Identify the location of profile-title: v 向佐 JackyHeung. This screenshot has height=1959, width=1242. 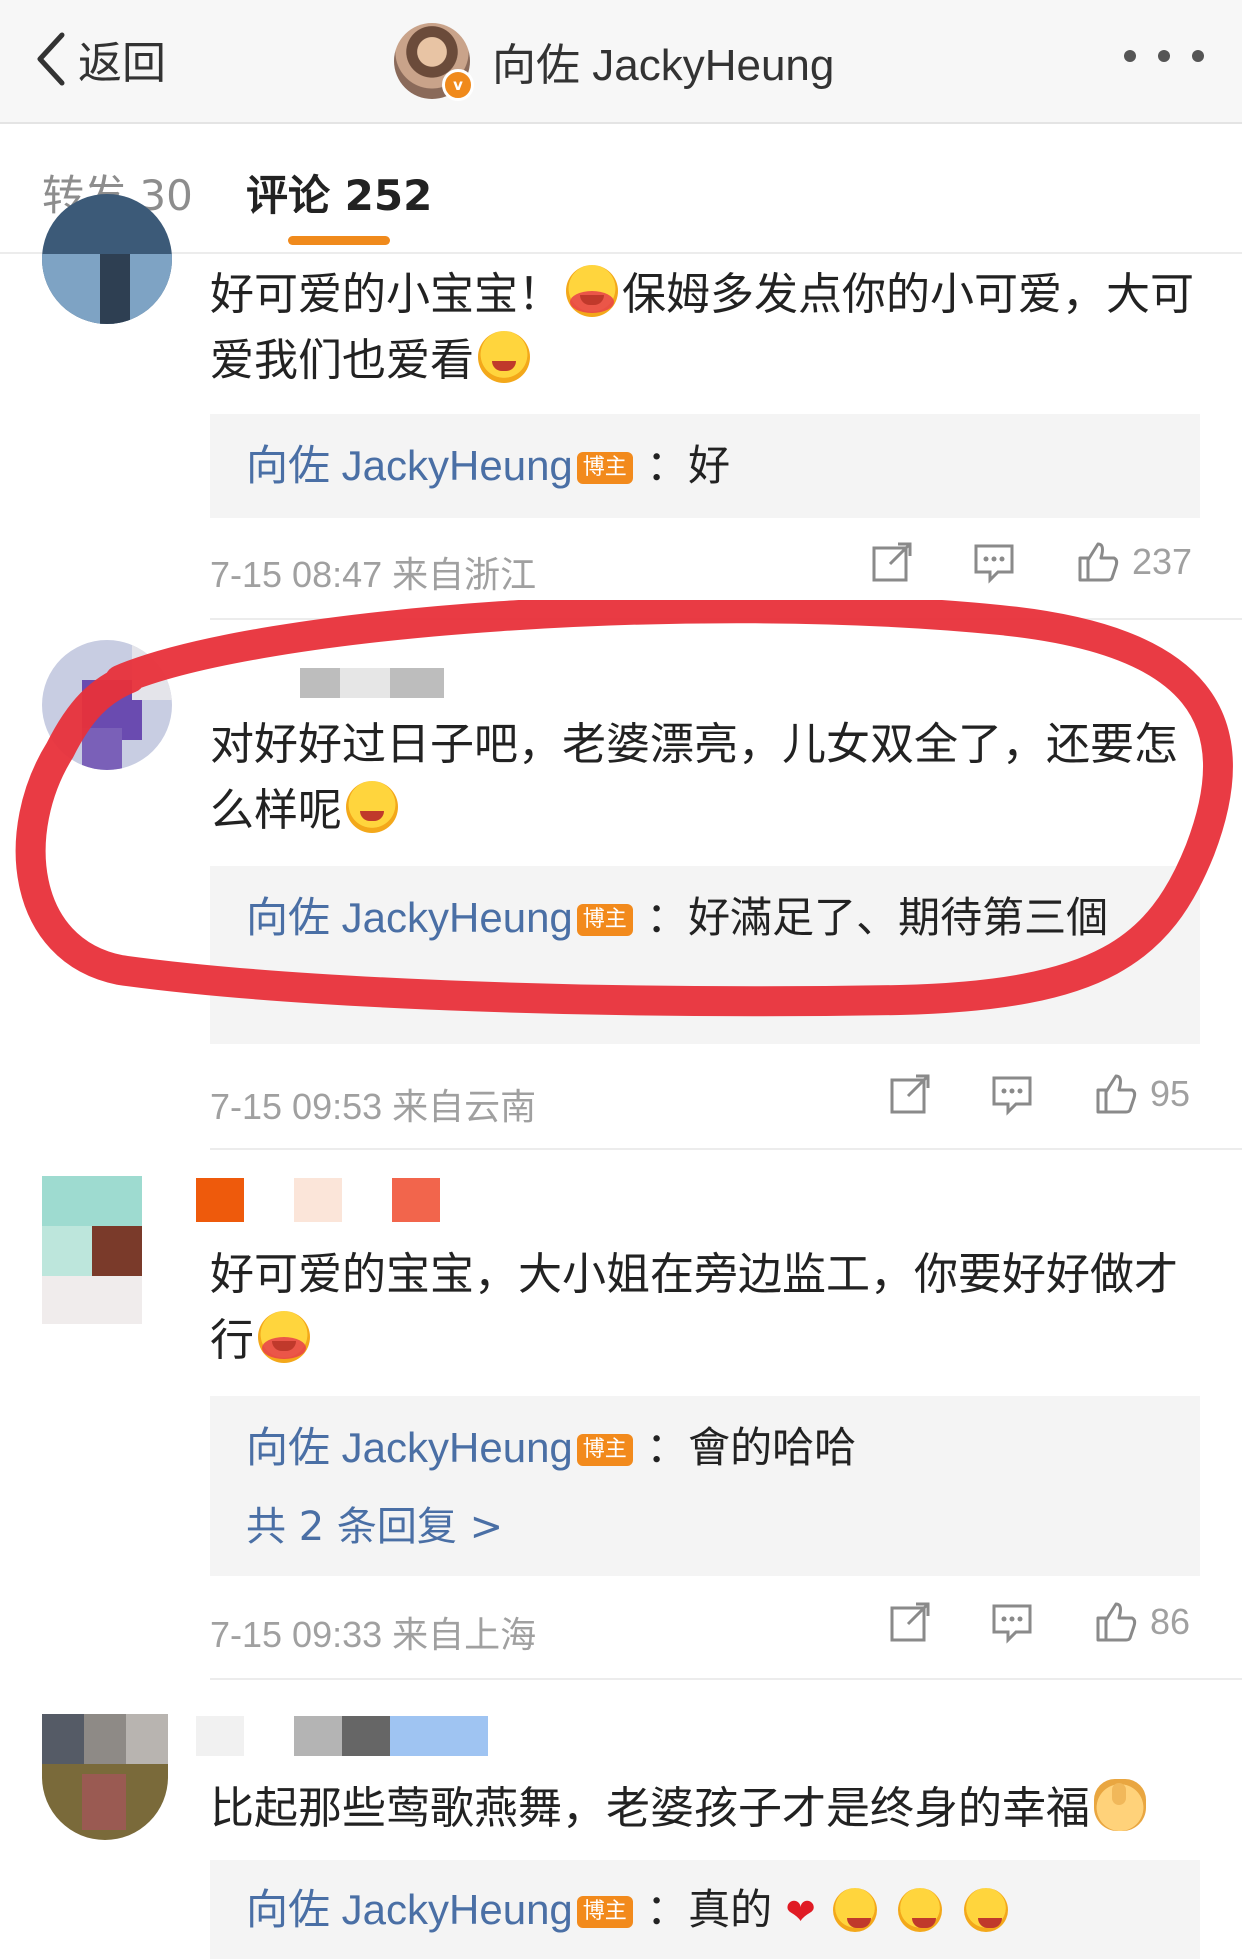
(614, 61).